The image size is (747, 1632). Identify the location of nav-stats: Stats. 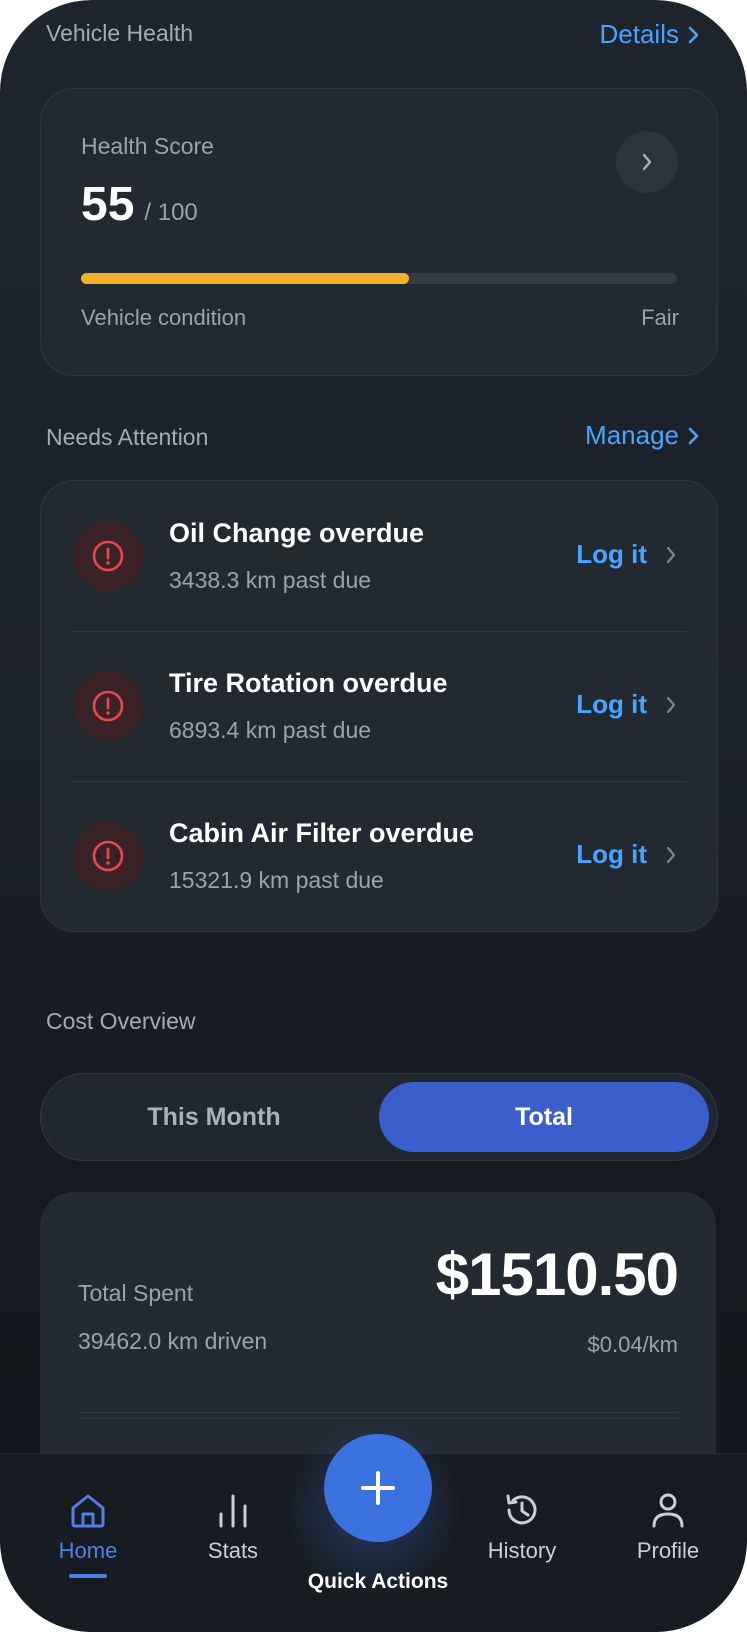
(233, 1527).